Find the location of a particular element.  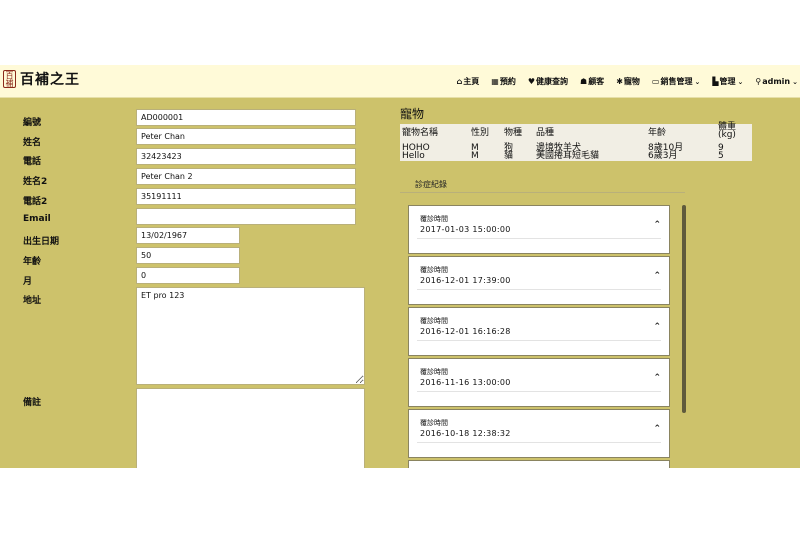

cell-weight: 5 is located at coordinates (721, 156).